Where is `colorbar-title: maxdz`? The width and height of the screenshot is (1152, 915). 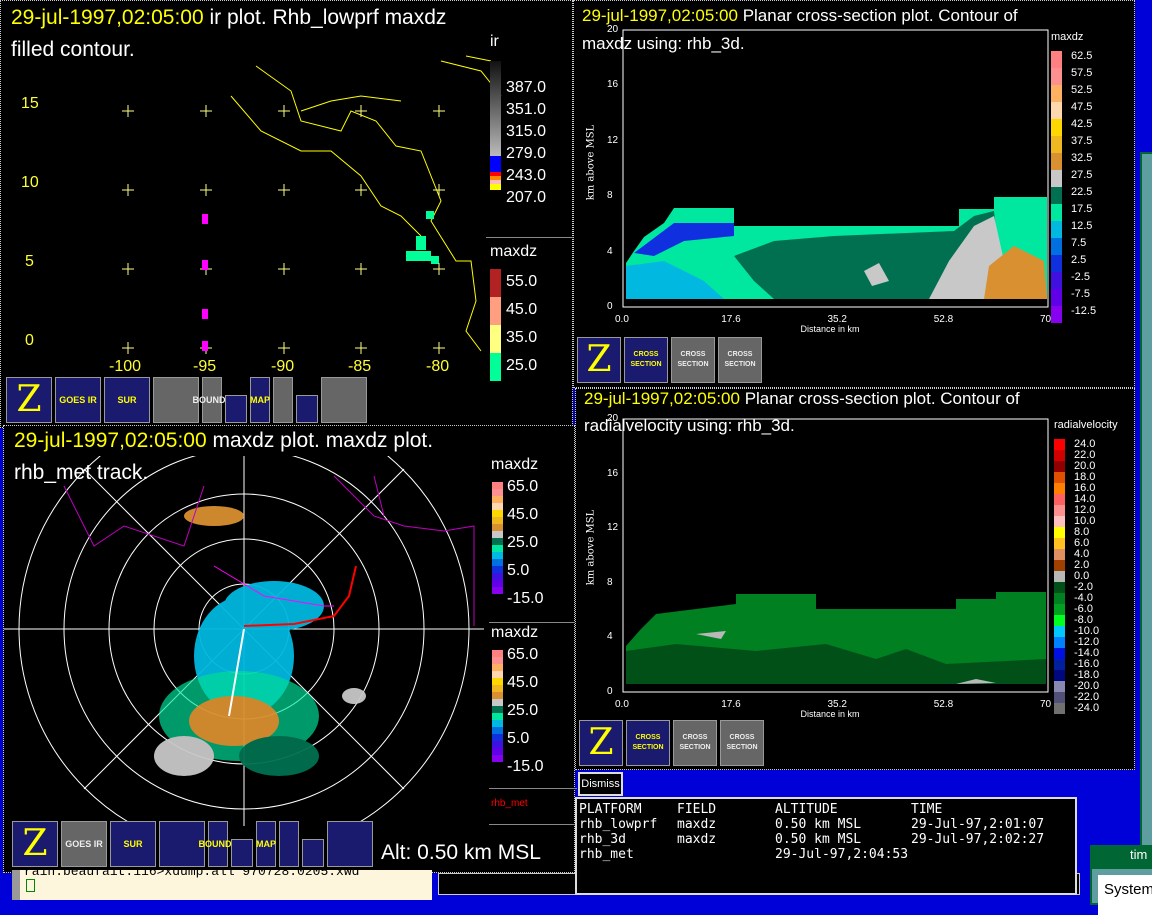 colorbar-title: maxdz is located at coordinates (1067, 37).